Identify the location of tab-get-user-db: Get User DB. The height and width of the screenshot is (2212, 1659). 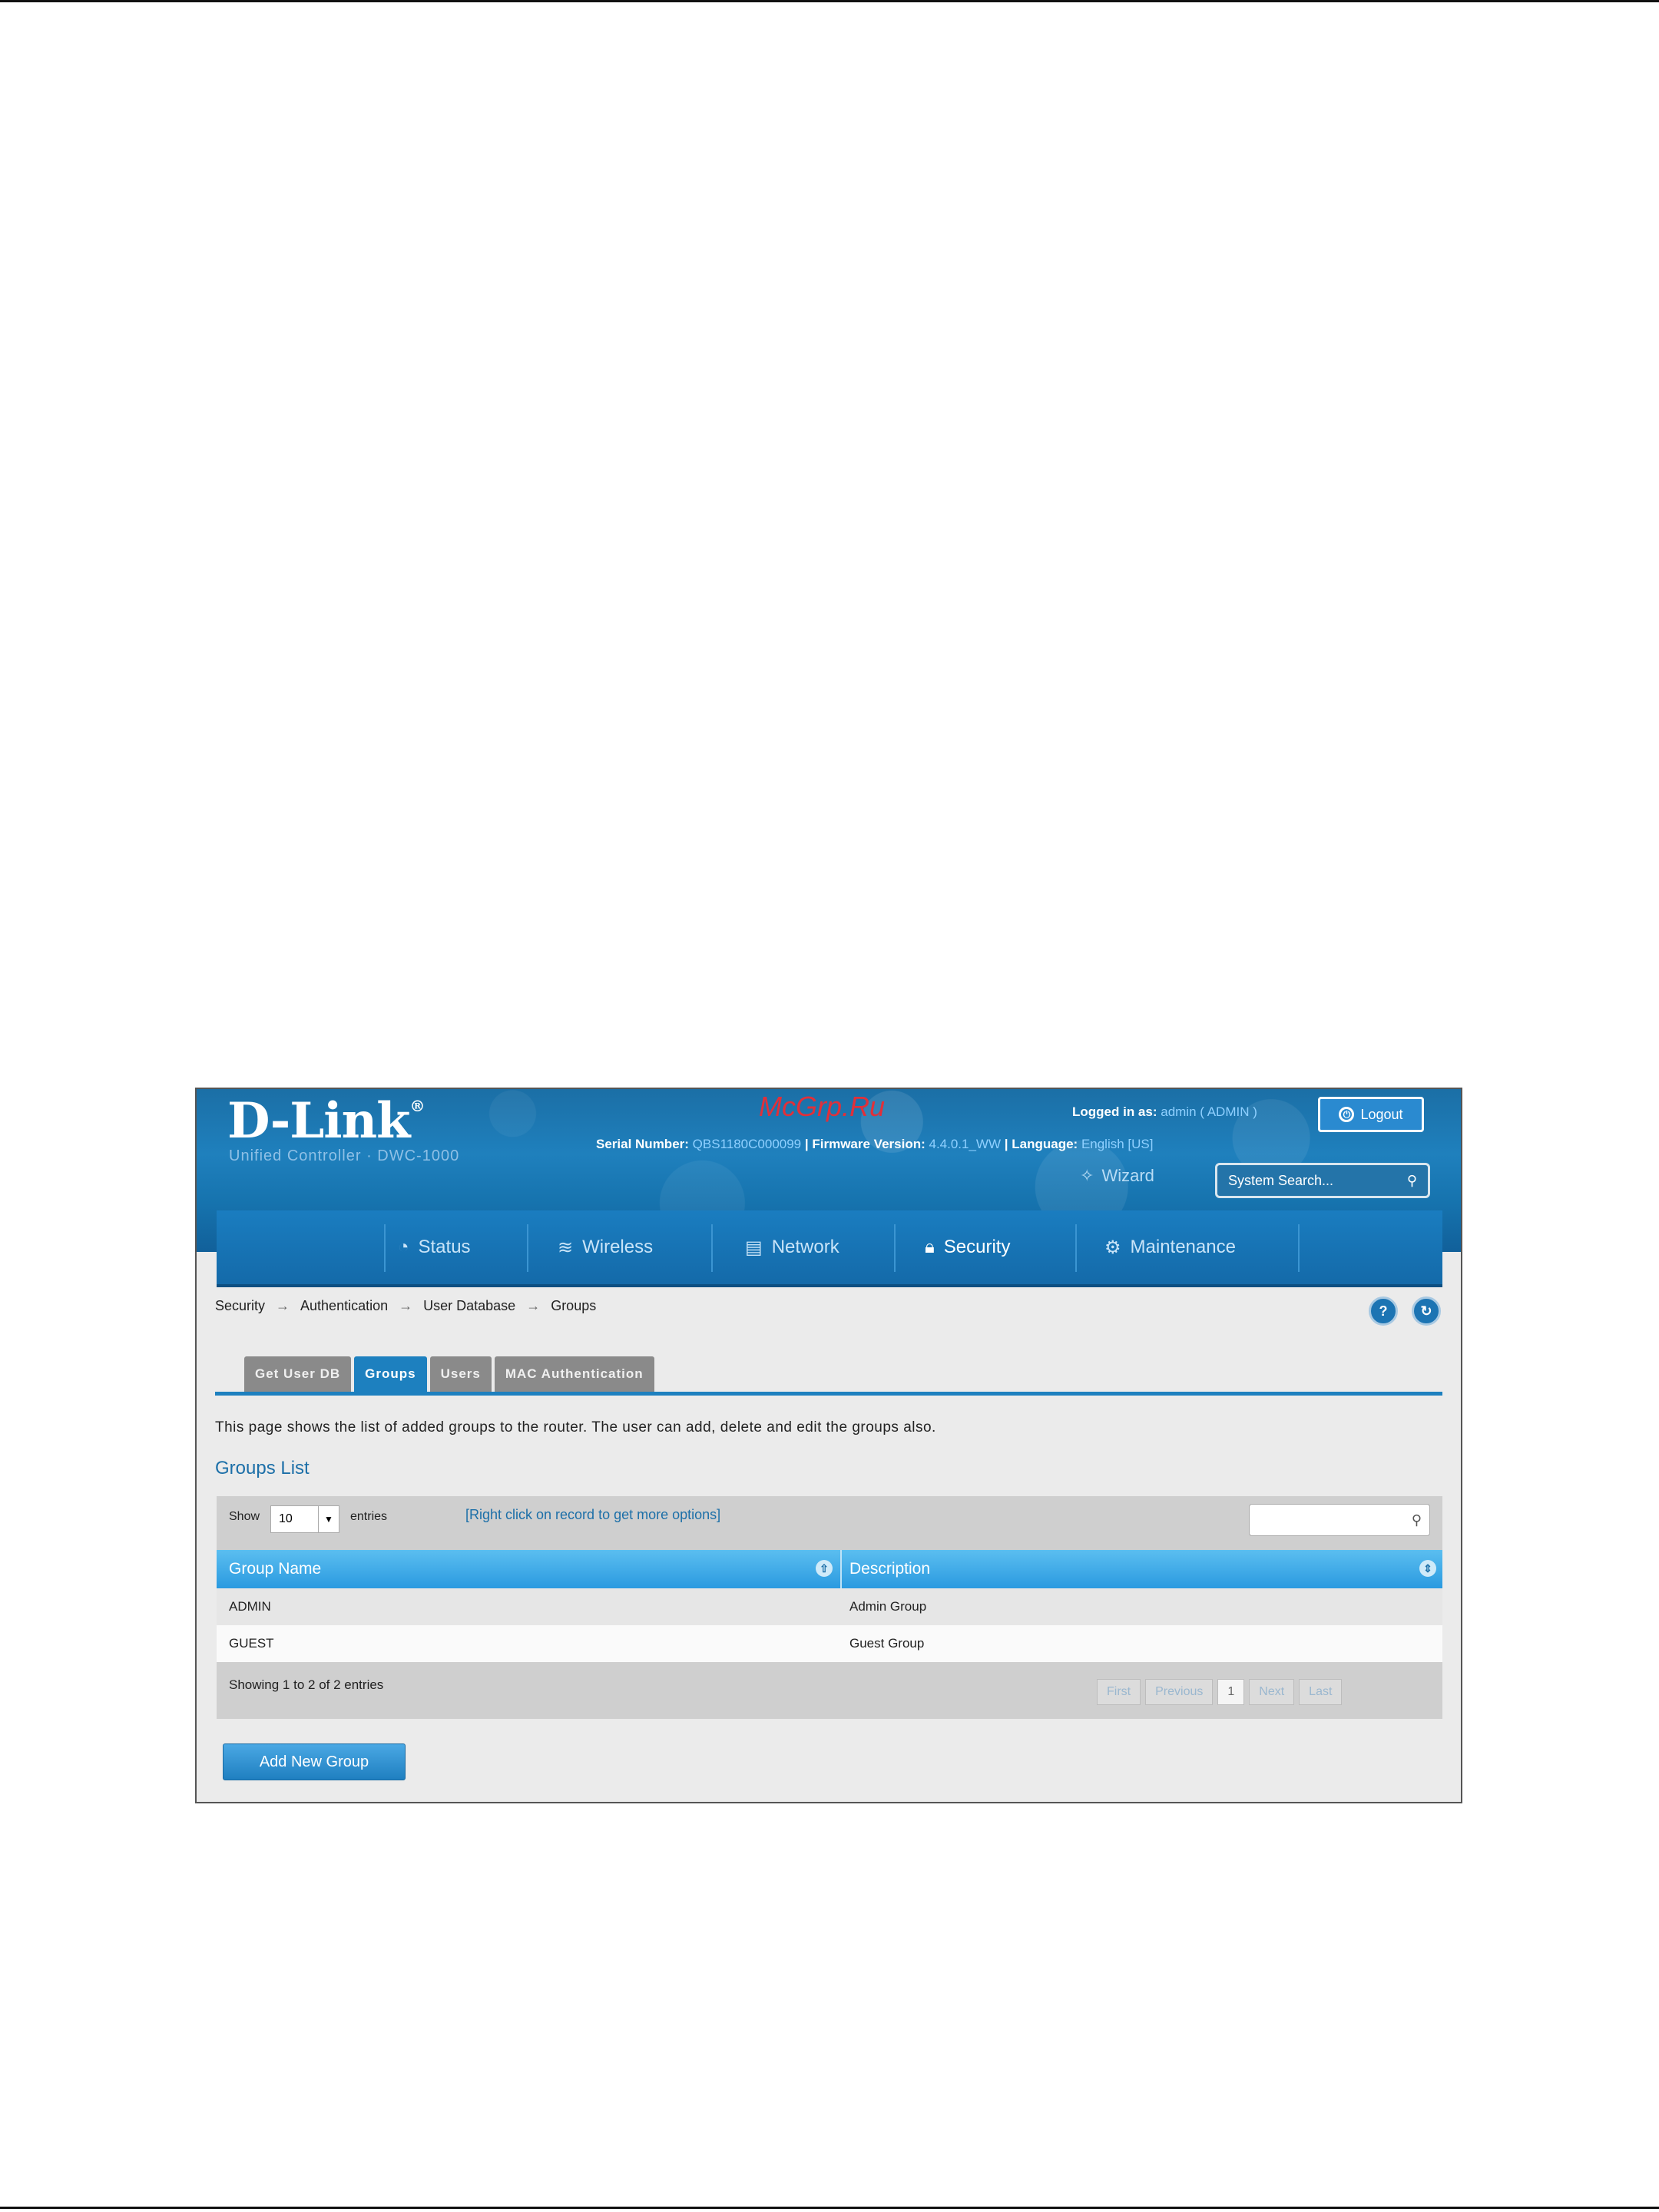
(298, 1374).